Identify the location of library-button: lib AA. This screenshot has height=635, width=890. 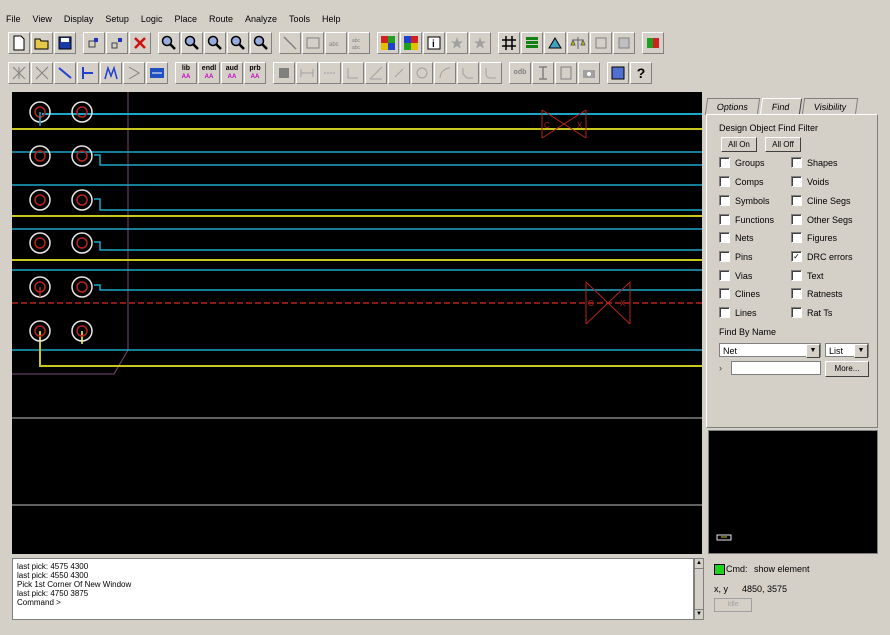
(186, 73).